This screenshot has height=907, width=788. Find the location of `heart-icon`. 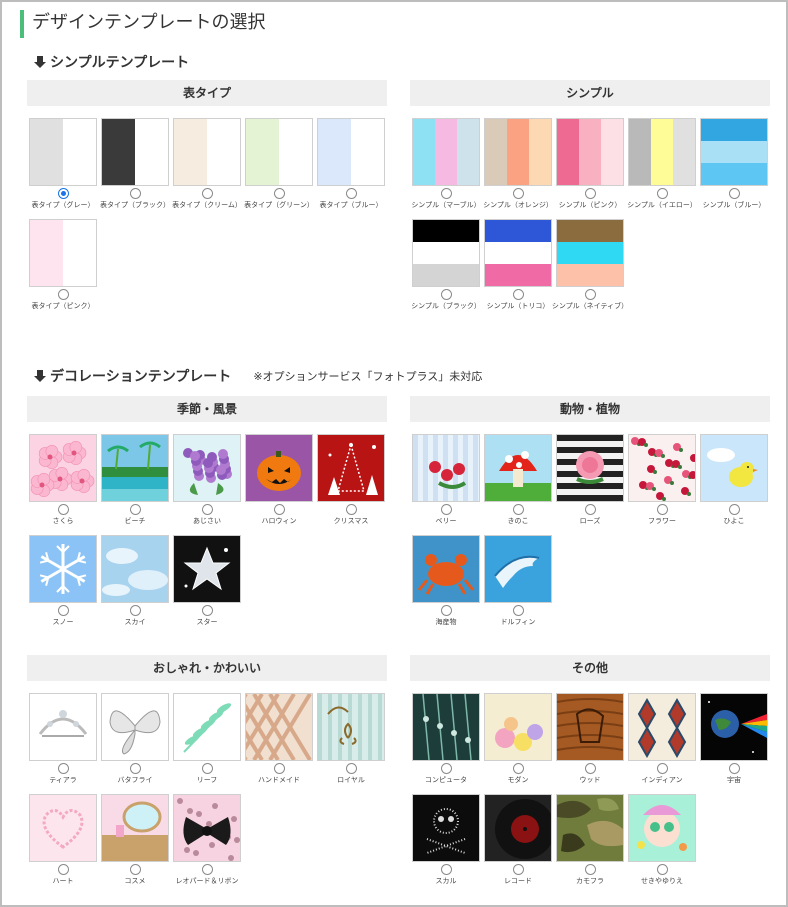

heart-icon is located at coordinates (63, 828).